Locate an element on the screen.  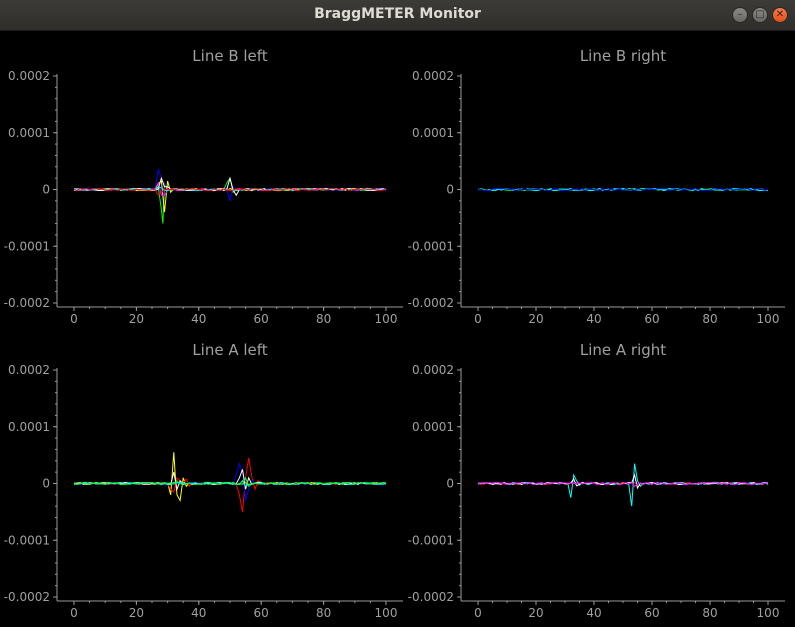
panel-title: Line B right is located at coordinates (623, 56).